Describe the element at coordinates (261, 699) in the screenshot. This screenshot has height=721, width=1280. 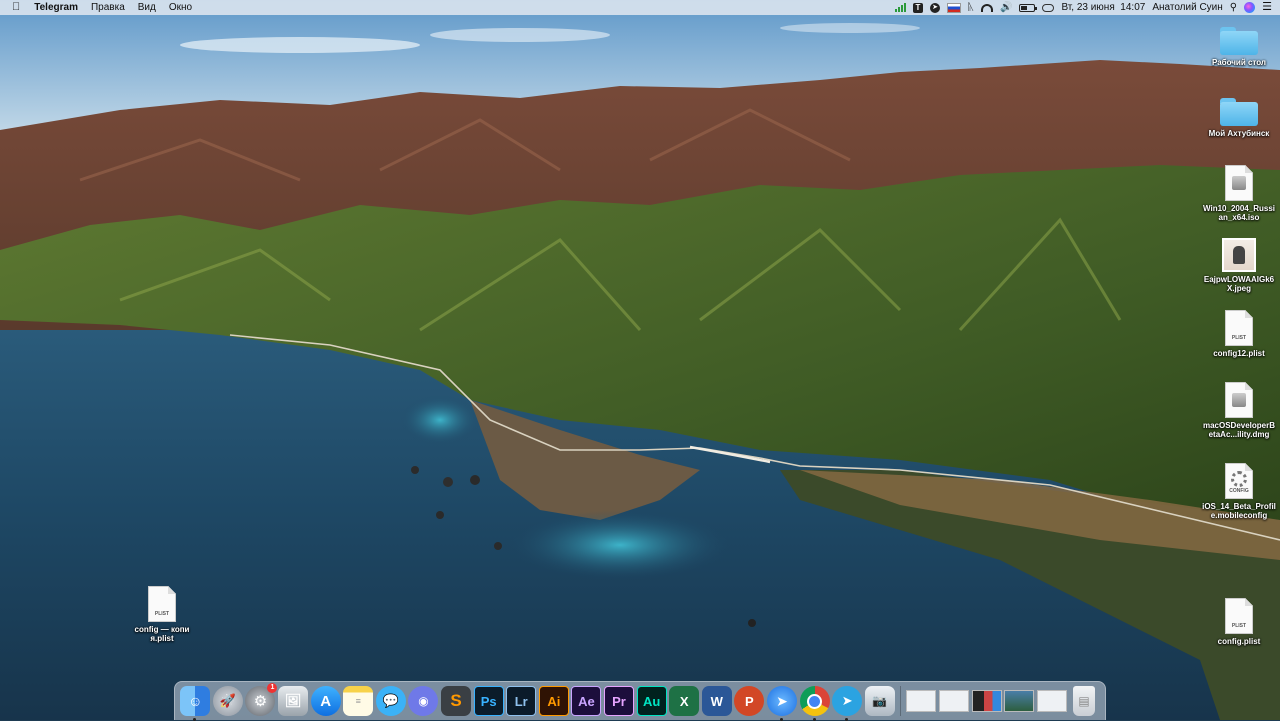
I see `system-preferences-icon: ⚙ 1` at that location.